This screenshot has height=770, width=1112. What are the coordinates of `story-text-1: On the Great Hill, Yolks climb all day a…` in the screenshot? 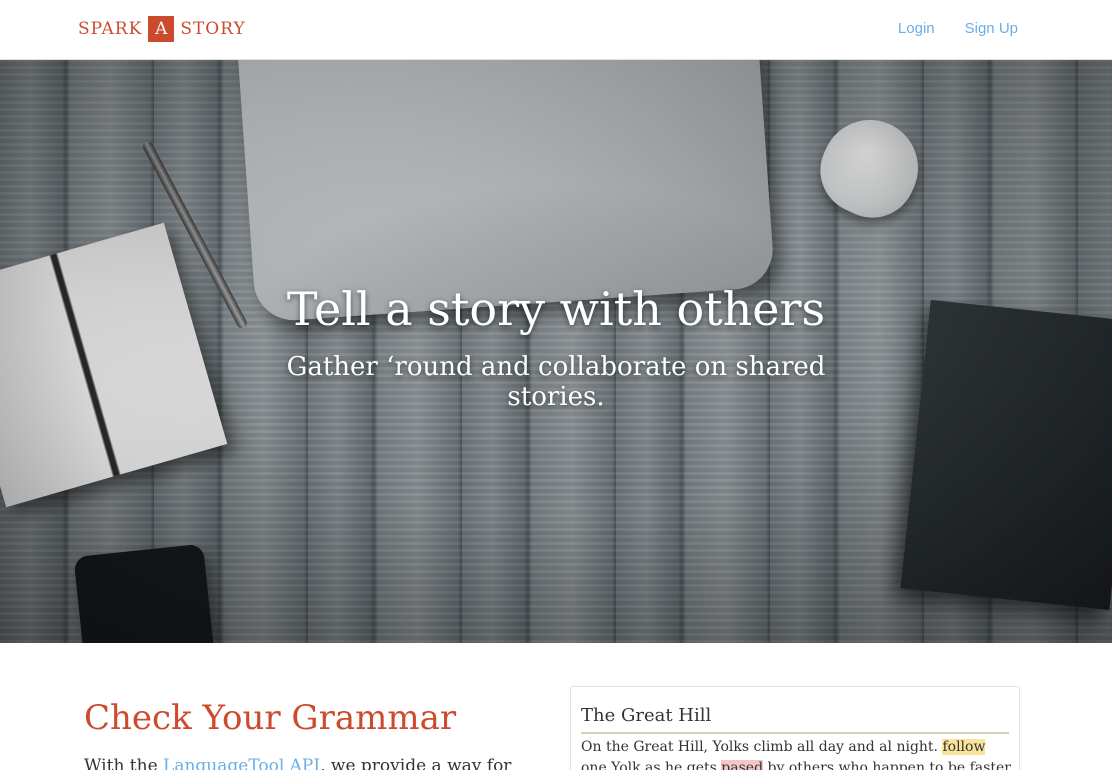 It's located at (762, 747).